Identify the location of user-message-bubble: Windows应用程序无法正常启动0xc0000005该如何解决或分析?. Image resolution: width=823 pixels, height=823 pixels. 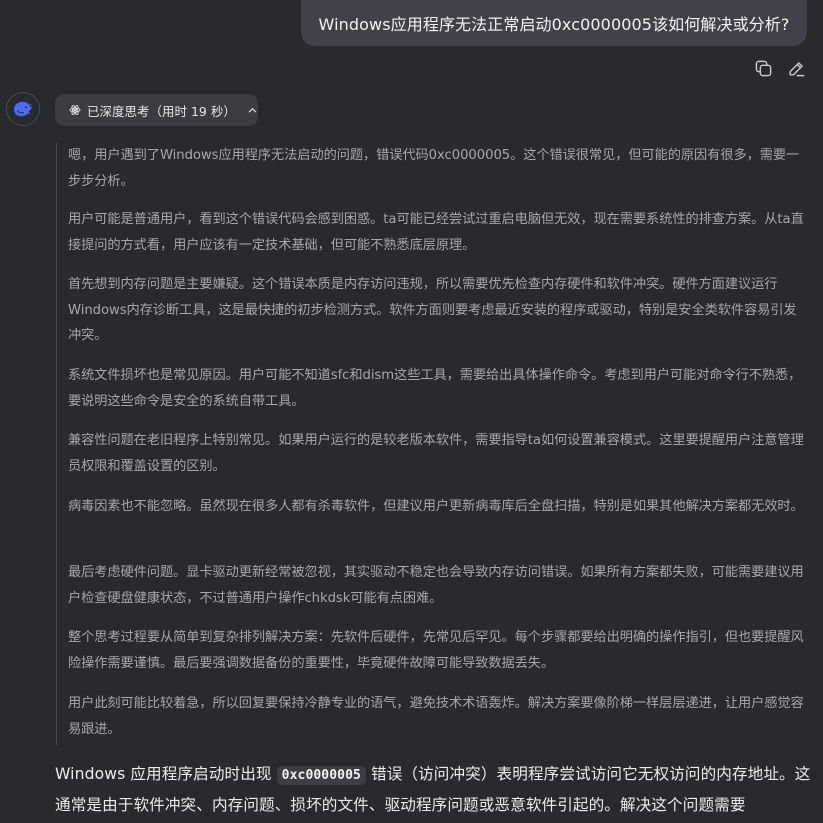
(554, 23).